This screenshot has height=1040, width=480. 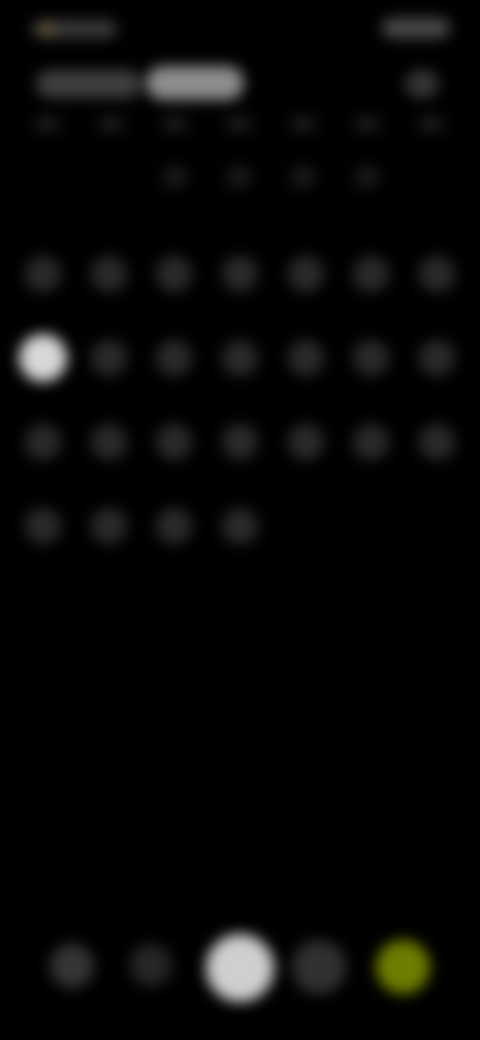 What do you see at coordinates (240, 968) in the screenshot?
I see `add-icon` at bounding box center [240, 968].